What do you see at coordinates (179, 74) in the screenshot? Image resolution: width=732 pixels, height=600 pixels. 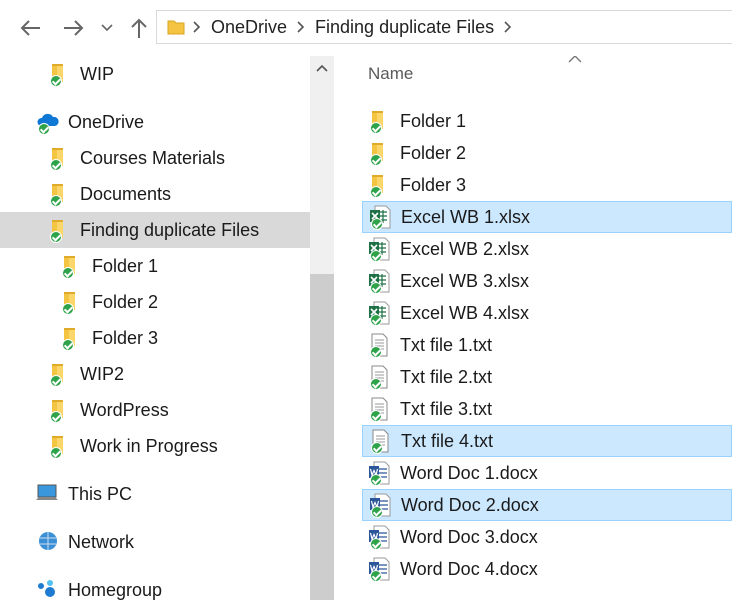 I see `nav-item-wip: WIP` at bounding box center [179, 74].